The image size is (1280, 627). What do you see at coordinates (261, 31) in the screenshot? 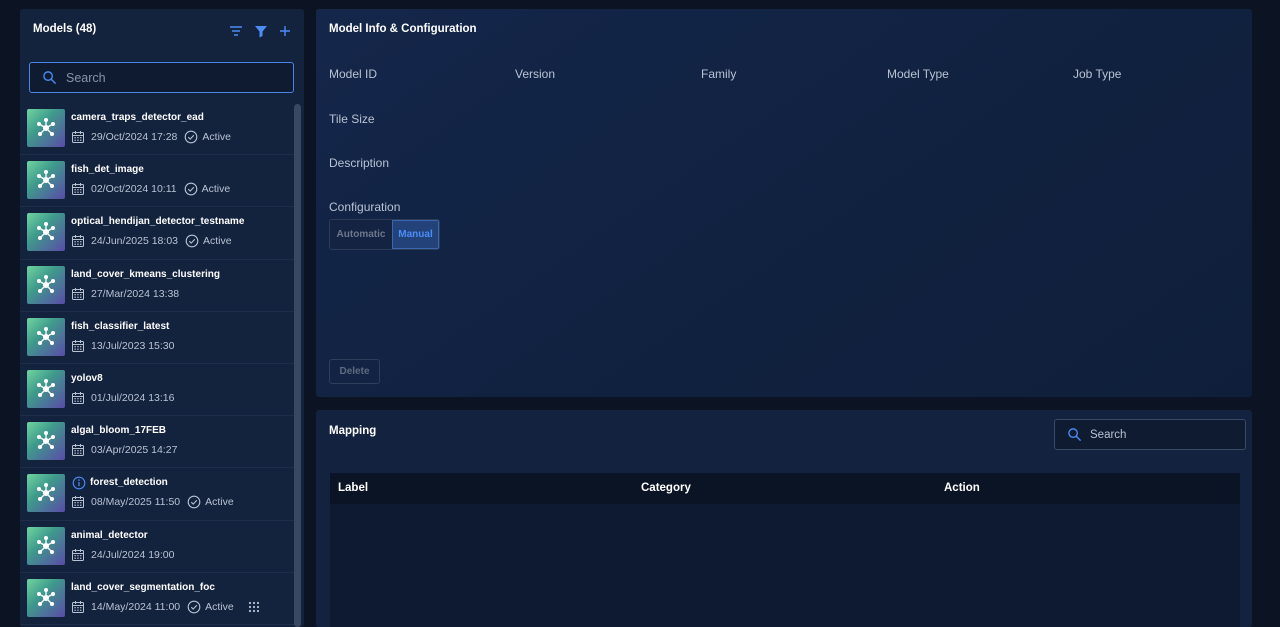
I see `filter-icon` at bounding box center [261, 31].